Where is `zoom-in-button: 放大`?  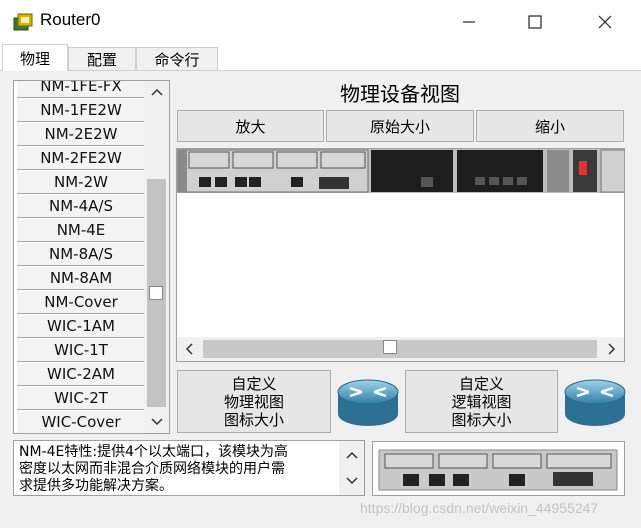 zoom-in-button: 放大 is located at coordinates (250, 126).